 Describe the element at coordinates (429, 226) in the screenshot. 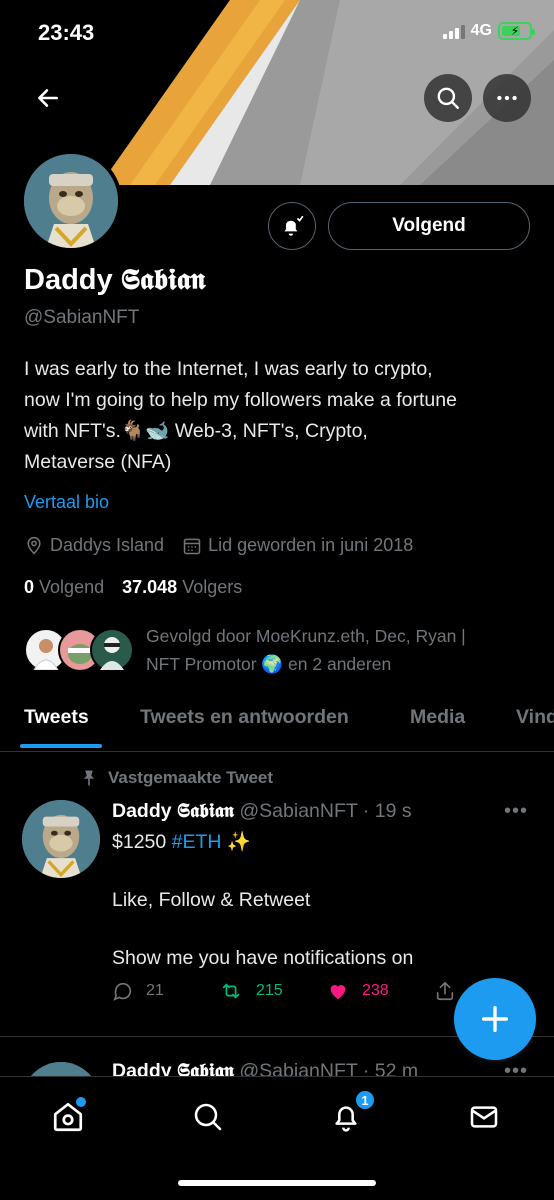

I see `following-button: Volgend` at that location.